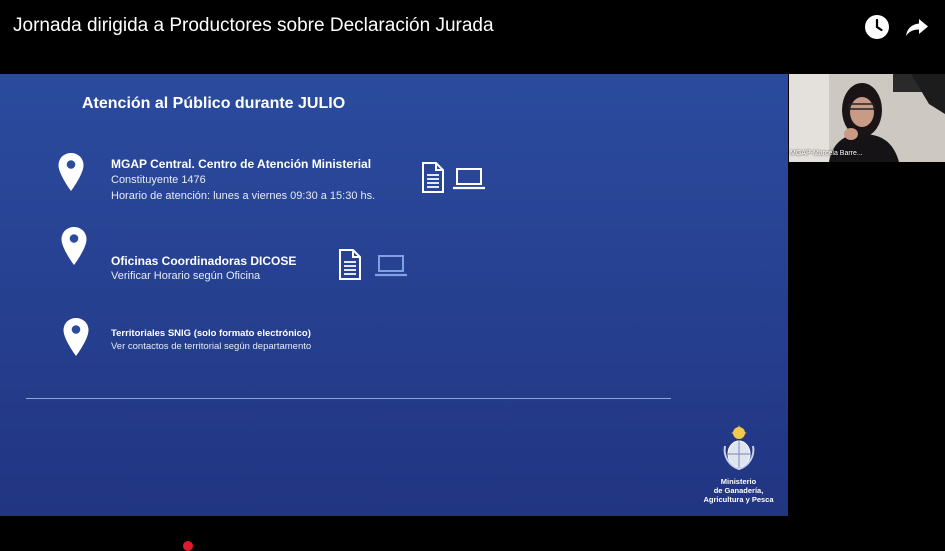 This screenshot has height=551, width=945. I want to click on ministry-name-line: Ministerio, so click(738, 481).